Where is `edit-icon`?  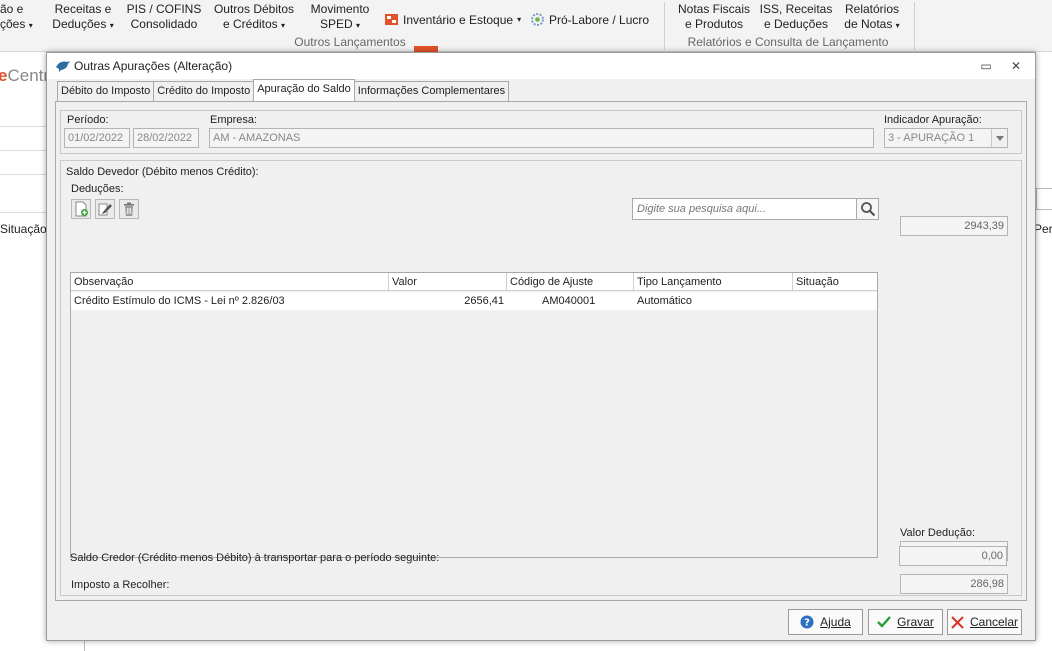 edit-icon is located at coordinates (105, 209).